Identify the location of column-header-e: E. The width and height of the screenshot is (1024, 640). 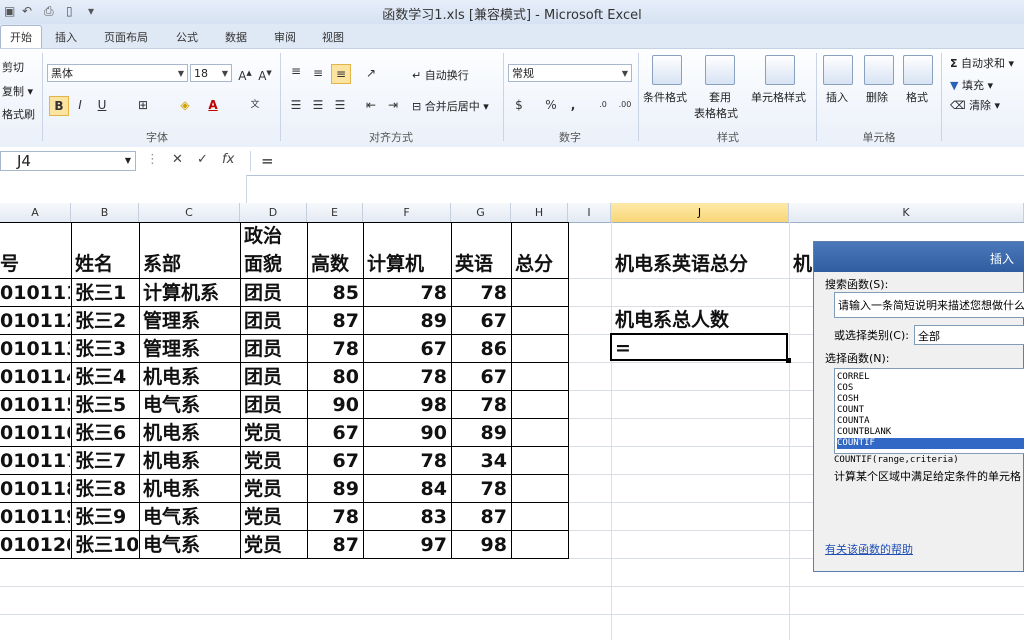
(335, 212).